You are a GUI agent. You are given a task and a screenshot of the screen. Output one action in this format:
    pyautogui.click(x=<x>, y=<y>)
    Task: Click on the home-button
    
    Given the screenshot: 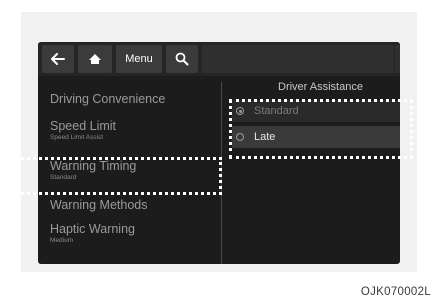 What is the action you would take?
    pyautogui.click(x=95, y=59)
    